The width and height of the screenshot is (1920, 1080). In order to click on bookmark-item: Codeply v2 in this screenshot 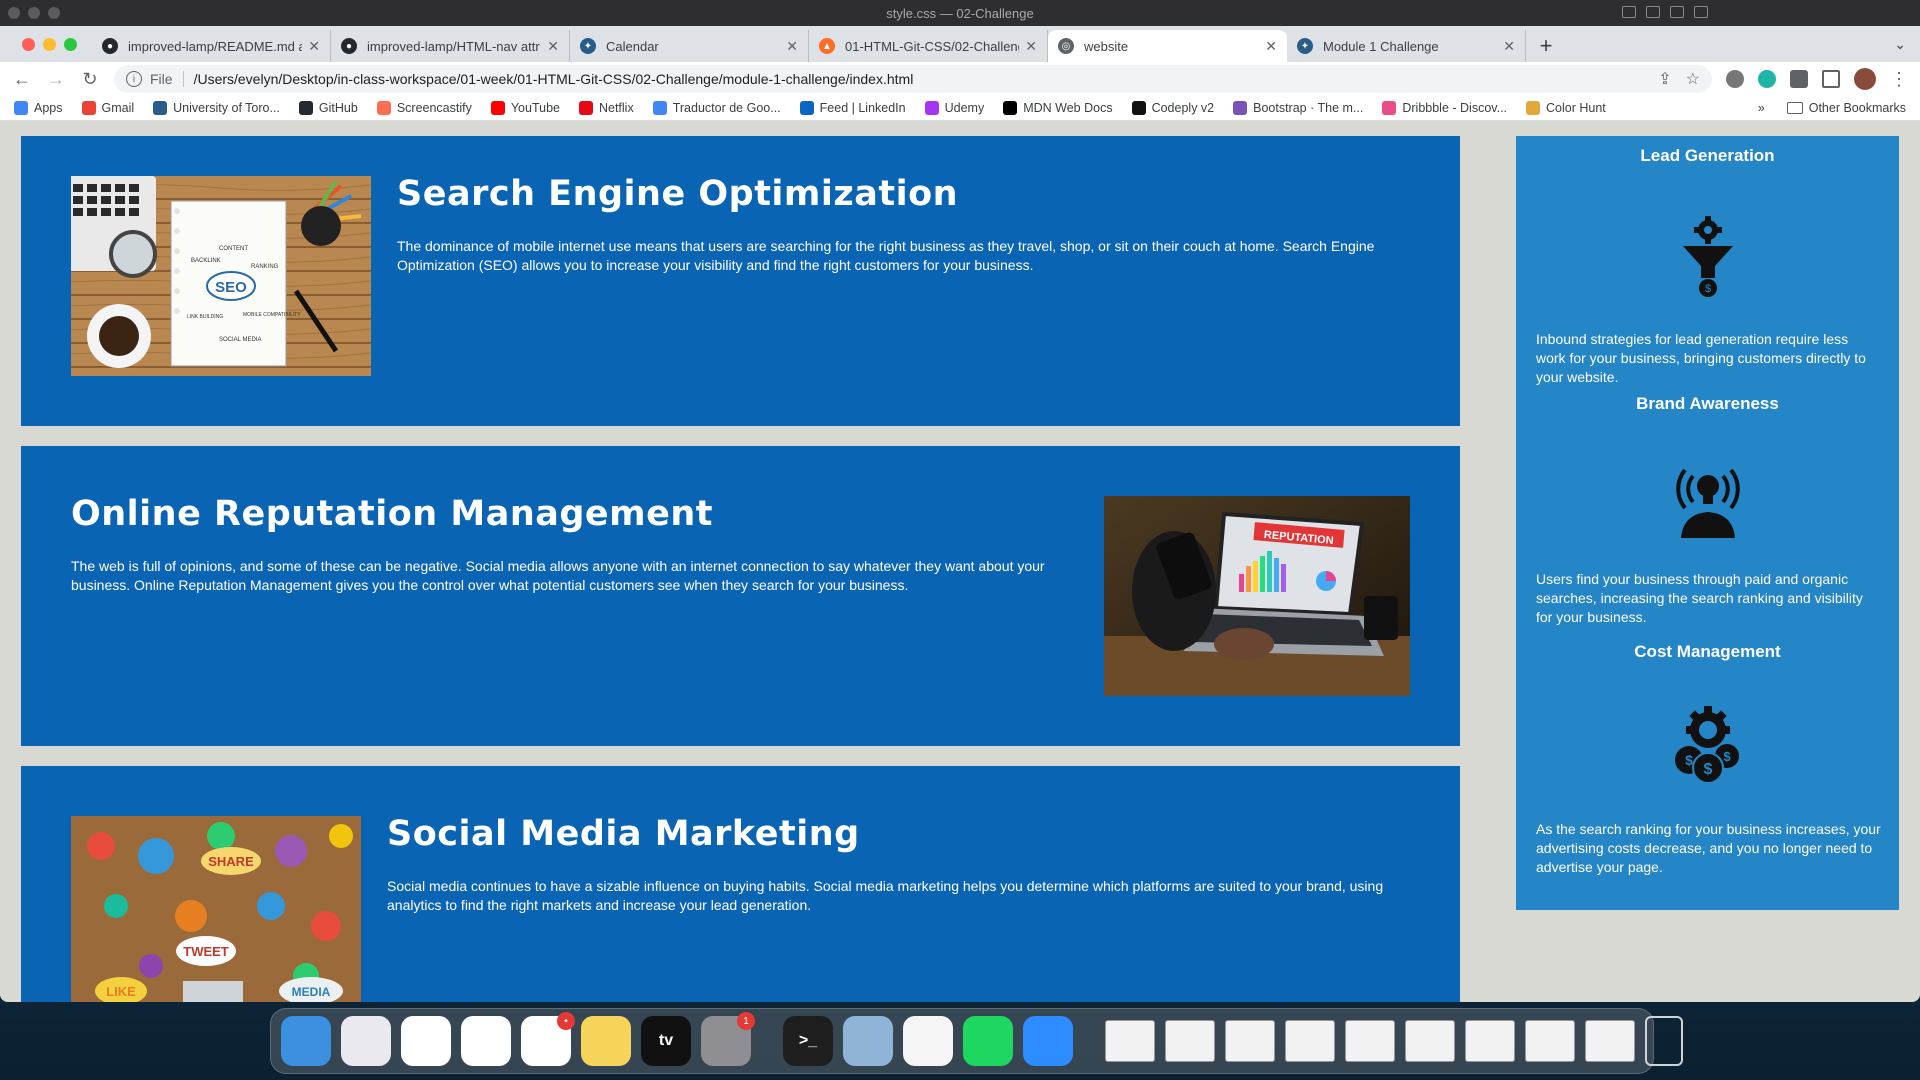, I will do `click(1173, 108)`.